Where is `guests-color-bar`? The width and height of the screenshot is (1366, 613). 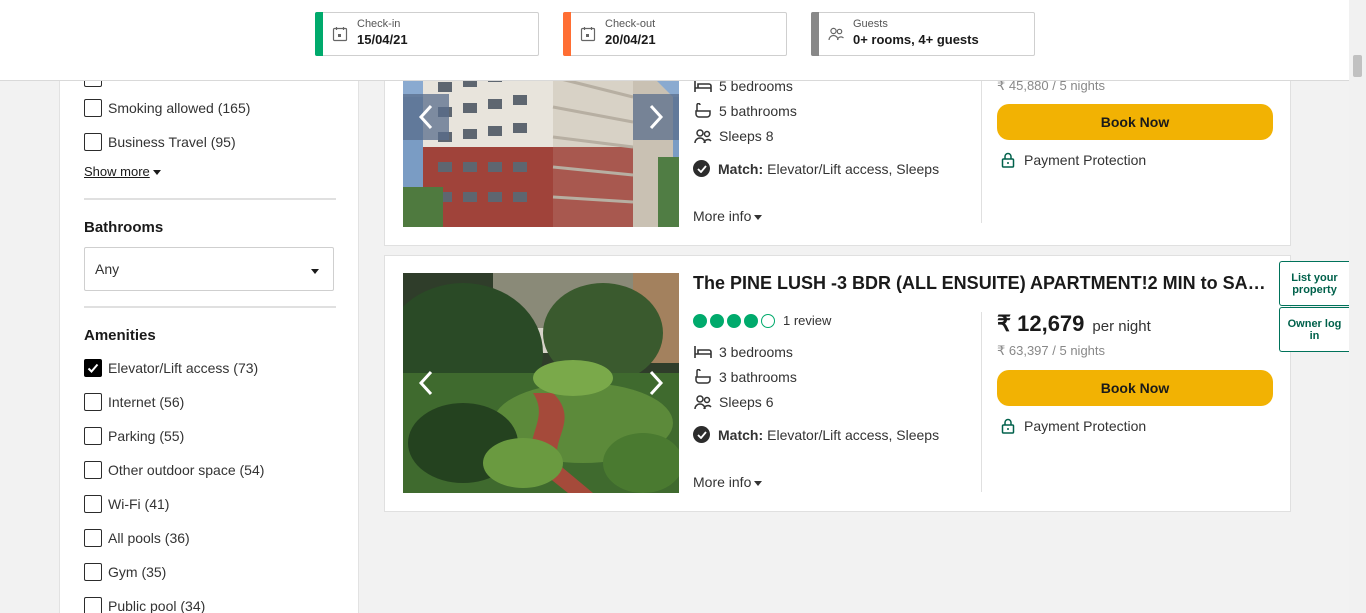 guests-color-bar is located at coordinates (815, 34).